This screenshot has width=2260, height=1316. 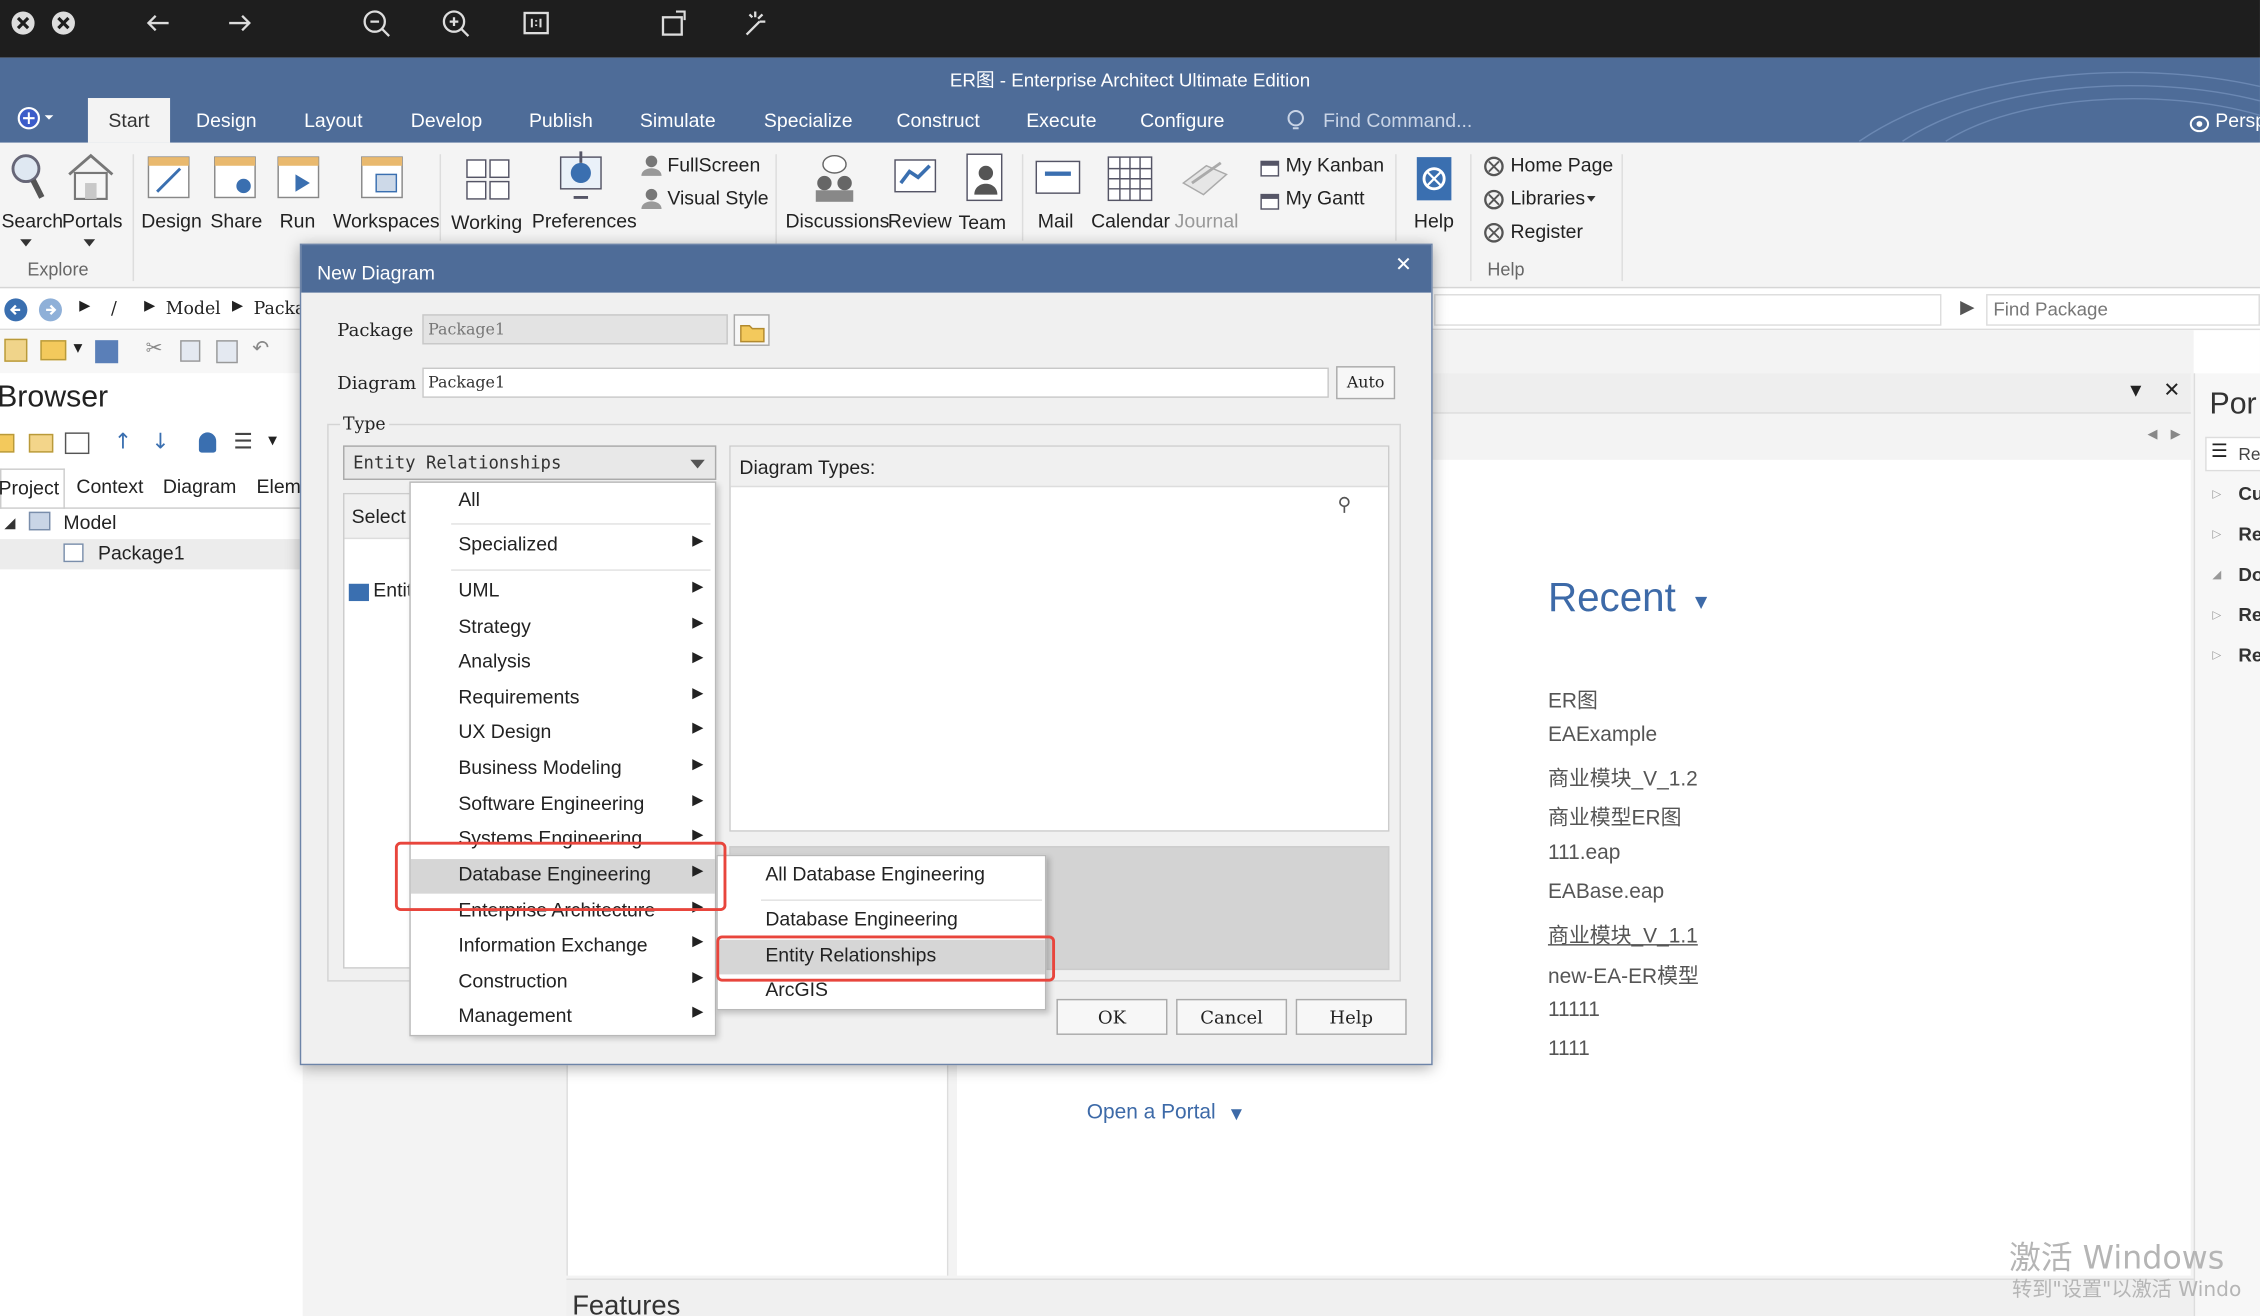 What do you see at coordinates (1345, 505) in the screenshot?
I see `search-icon: ⚲` at bounding box center [1345, 505].